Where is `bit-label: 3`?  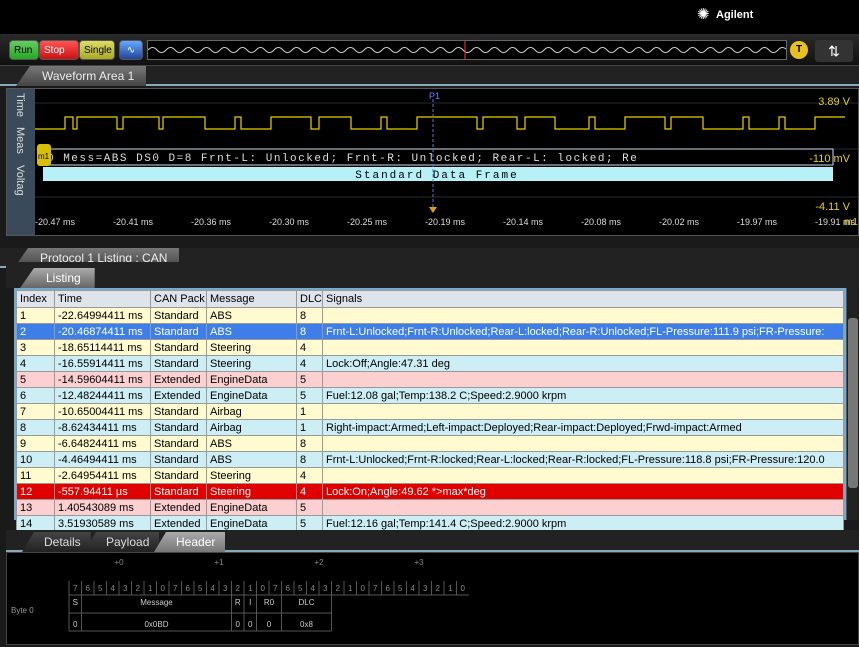 bit-label: 3 is located at coordinates (125, 588).